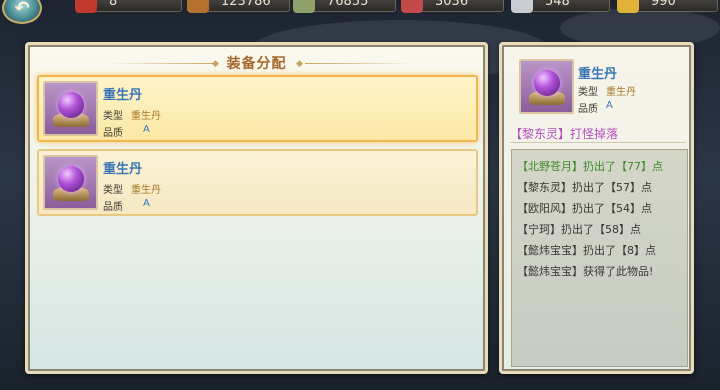 This screenshot has width=720, height=390. What do you see at coordinates (590, 166) in the screenshot?
I see `log-entry: 【北野苍月】扔出了【77】点` at bounding box center [590, 166].